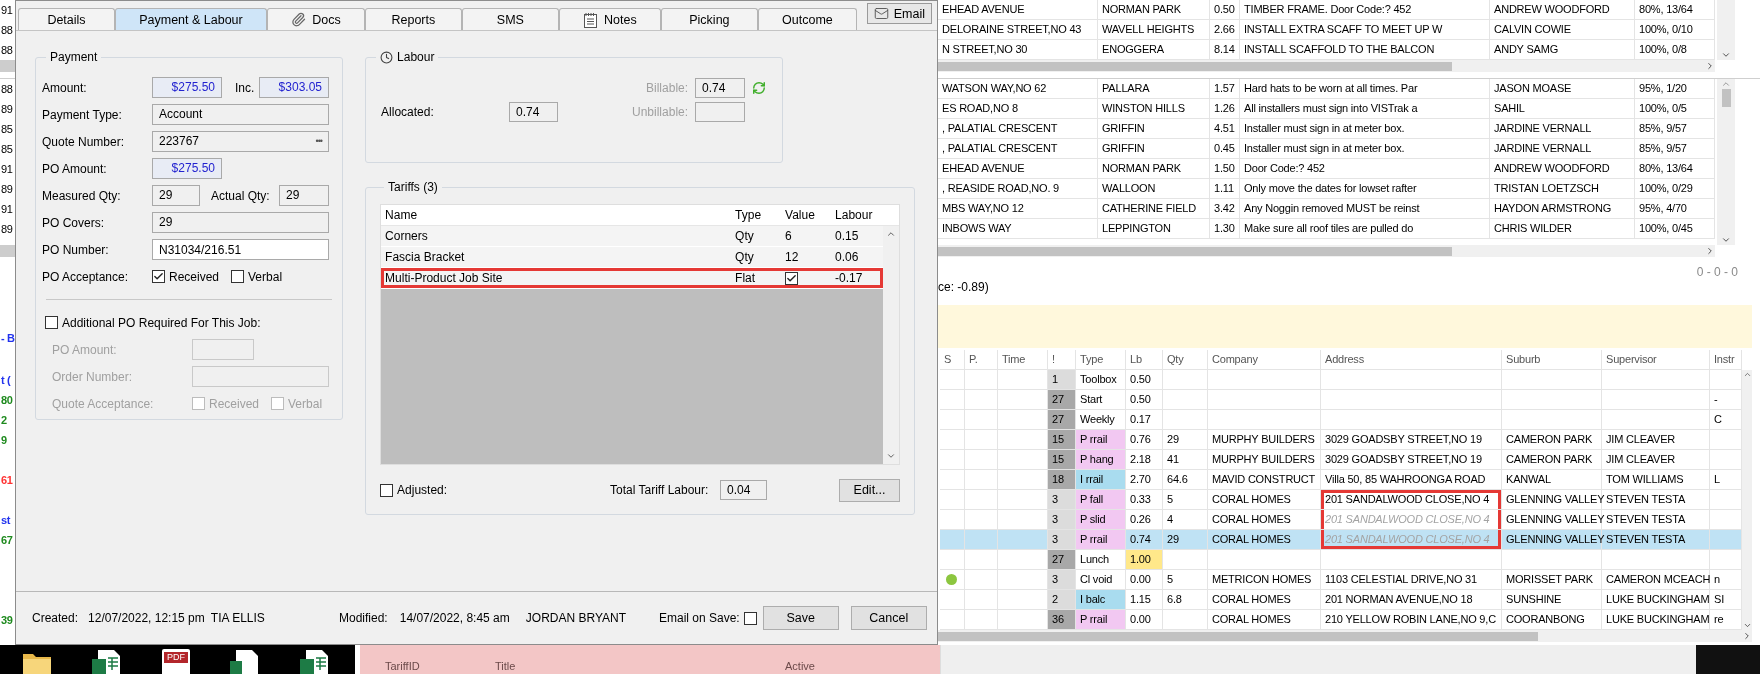 This screenshot has width=1760, height=674. Describe the element at coordinates (800, 618) in the screenshot. I see `save-button: Save` at that location.